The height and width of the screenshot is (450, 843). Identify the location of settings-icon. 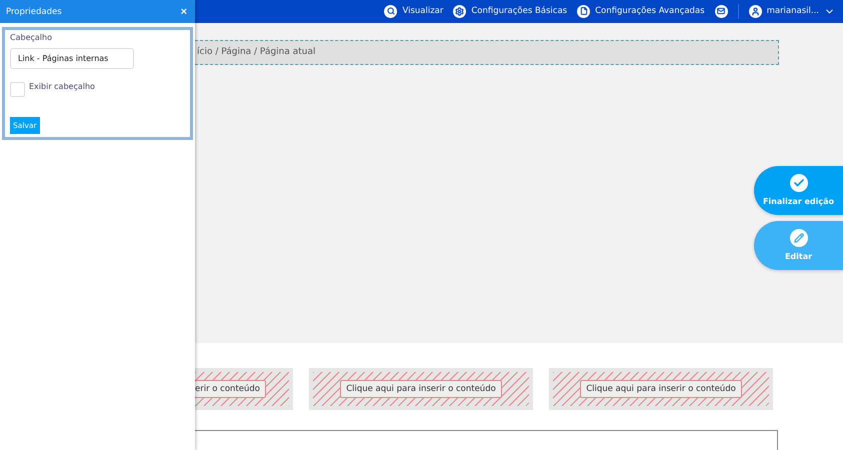
(459, 11).